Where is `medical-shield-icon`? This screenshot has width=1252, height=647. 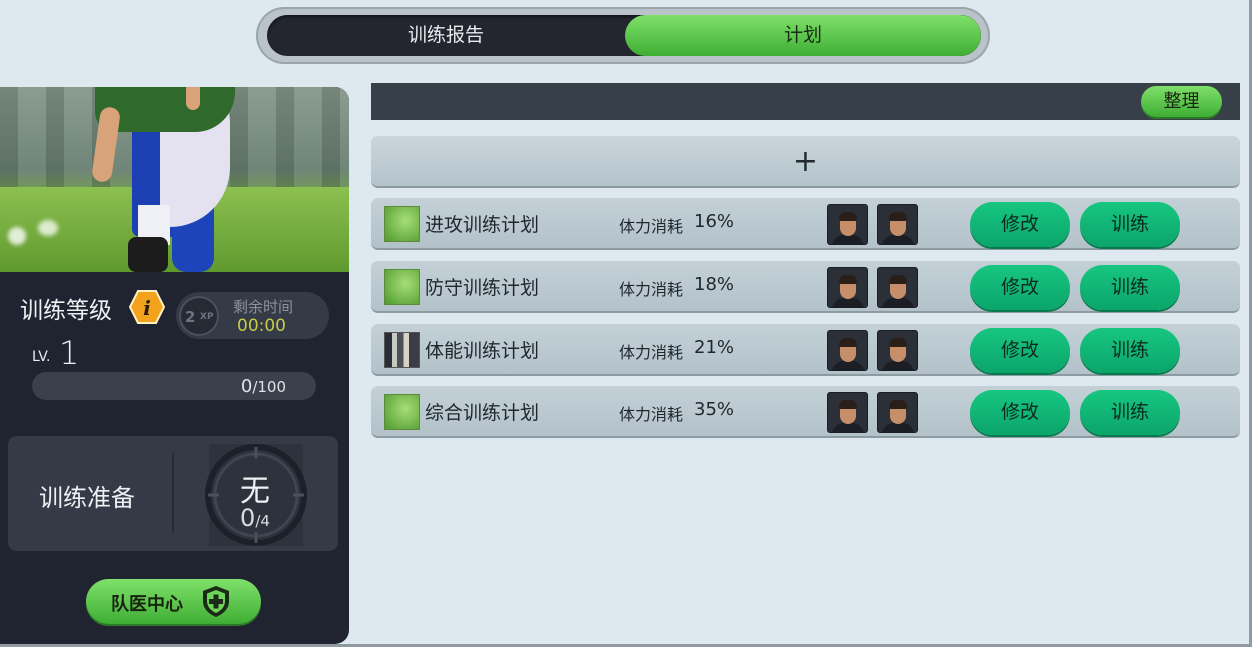
medical-shield-icon is located at coordinates (216, 601).